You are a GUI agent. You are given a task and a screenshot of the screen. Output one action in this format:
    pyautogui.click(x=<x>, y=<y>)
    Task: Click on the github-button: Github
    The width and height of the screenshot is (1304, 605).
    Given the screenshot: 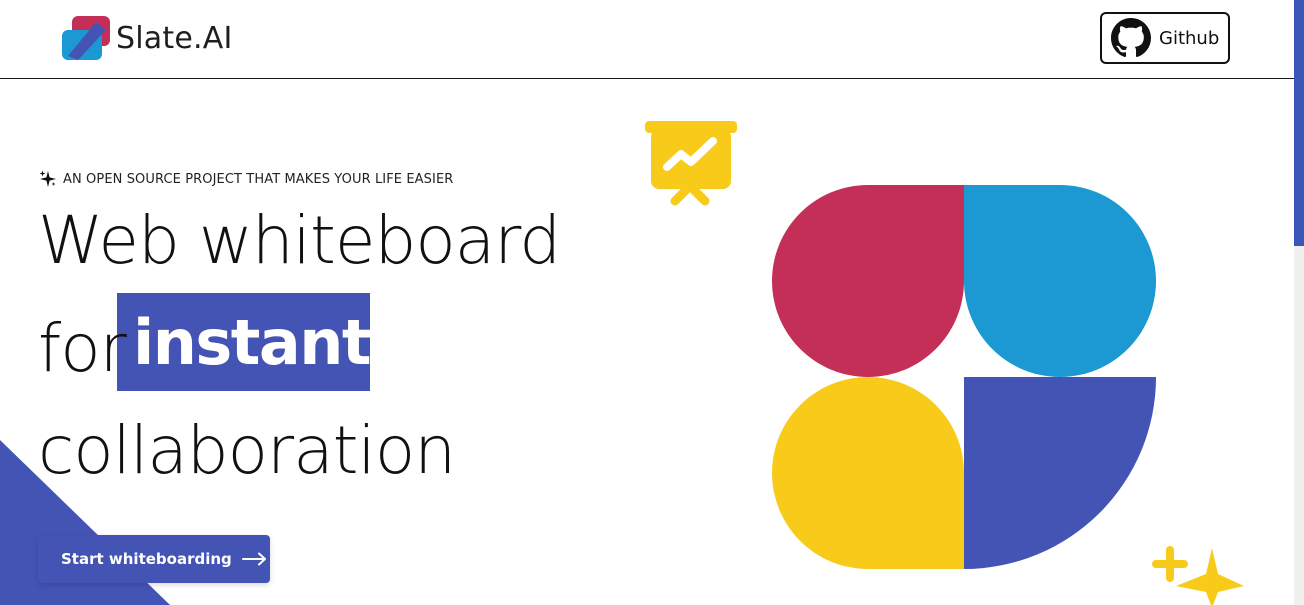 What is the action you would take?
    pyautogui.click(x=1165, y=38)
    